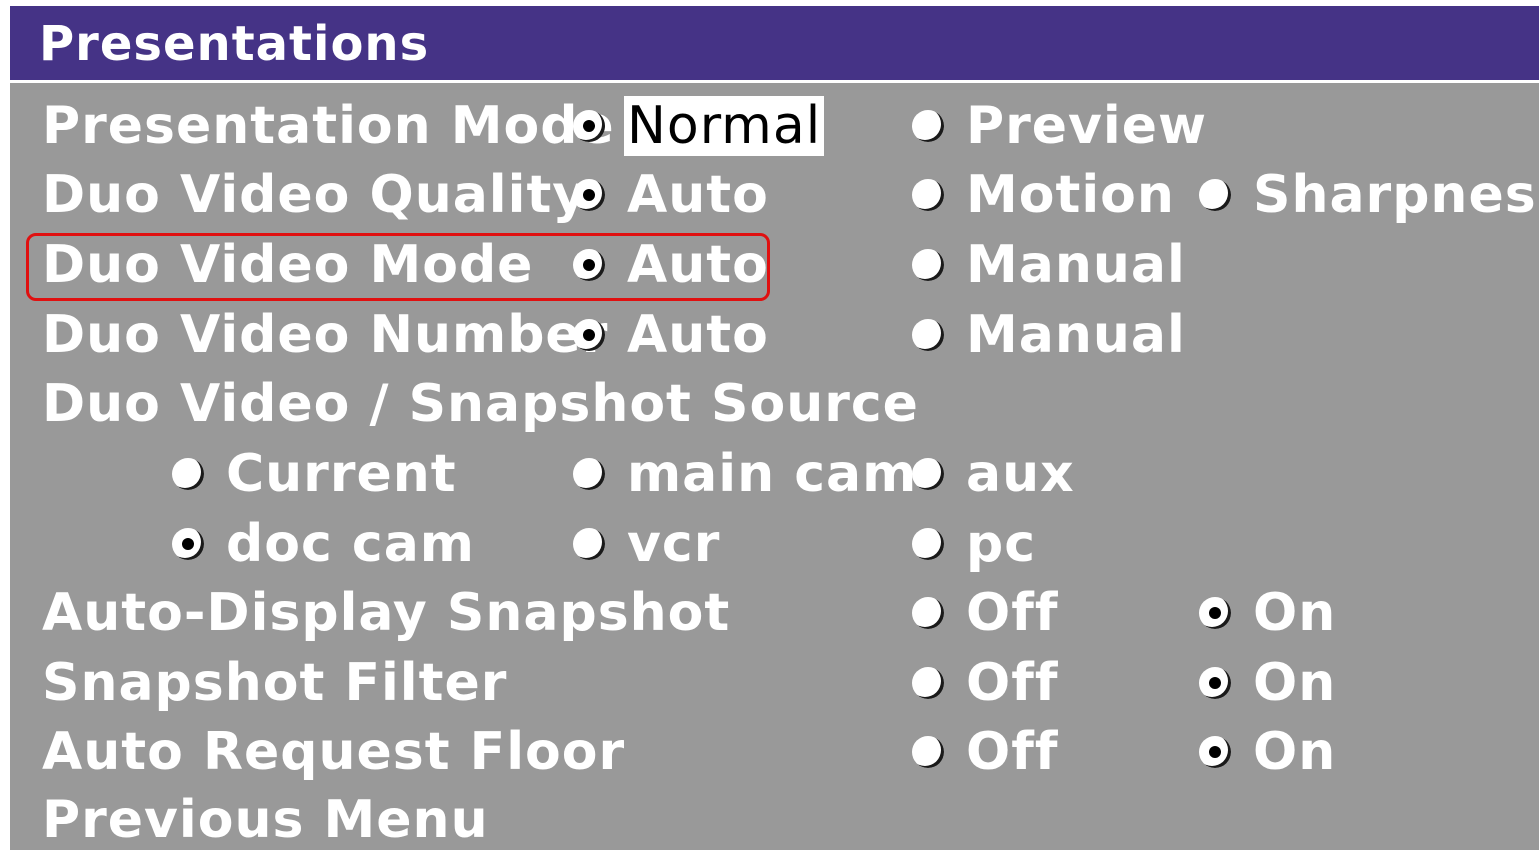 The height and width of the screenshot is (850, 1539). What do you see at coordinates (772, 474) in the screenshot?
I see `option-label: main cam` at bounding box center [772, 474].